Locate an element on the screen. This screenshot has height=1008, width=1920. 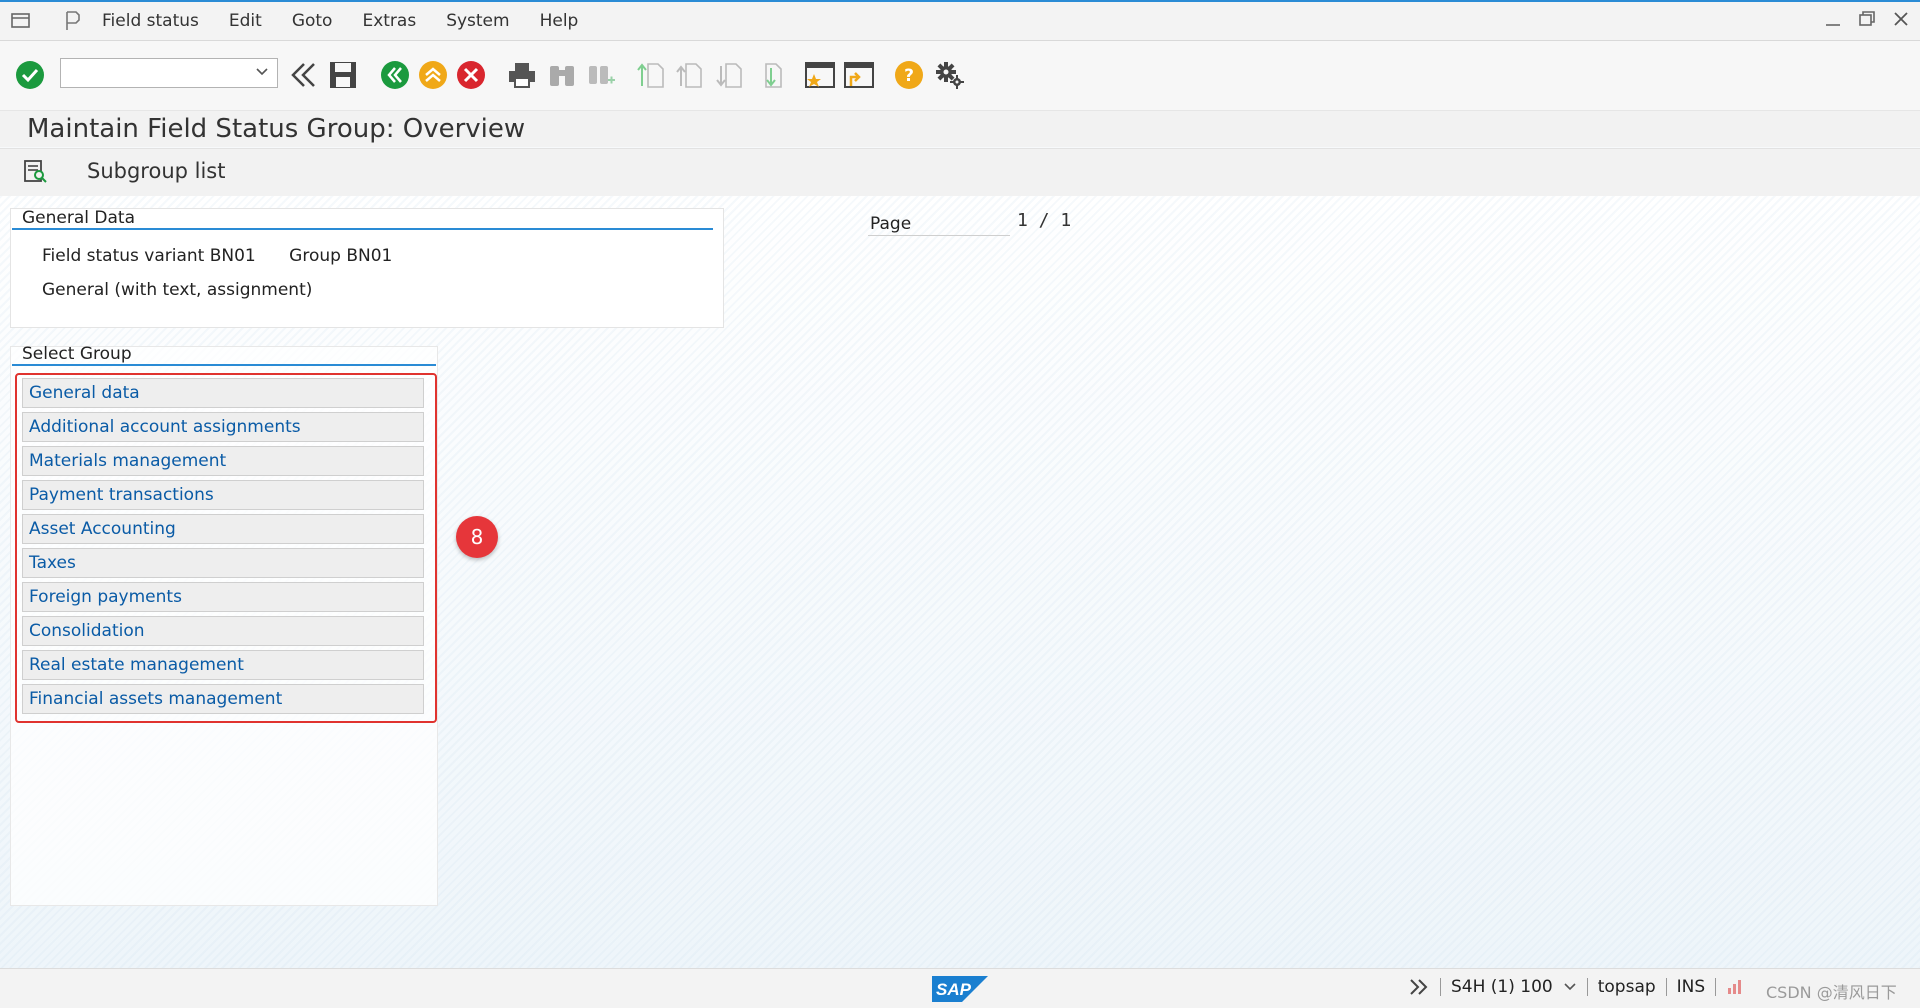
subgroup-list-button: Subgroup list is located at coordinates (156, 171).